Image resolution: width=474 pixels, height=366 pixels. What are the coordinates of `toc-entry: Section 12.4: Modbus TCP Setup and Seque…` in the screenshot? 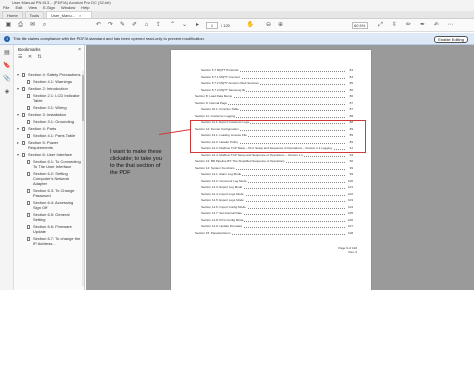 It's located at (277, 155).